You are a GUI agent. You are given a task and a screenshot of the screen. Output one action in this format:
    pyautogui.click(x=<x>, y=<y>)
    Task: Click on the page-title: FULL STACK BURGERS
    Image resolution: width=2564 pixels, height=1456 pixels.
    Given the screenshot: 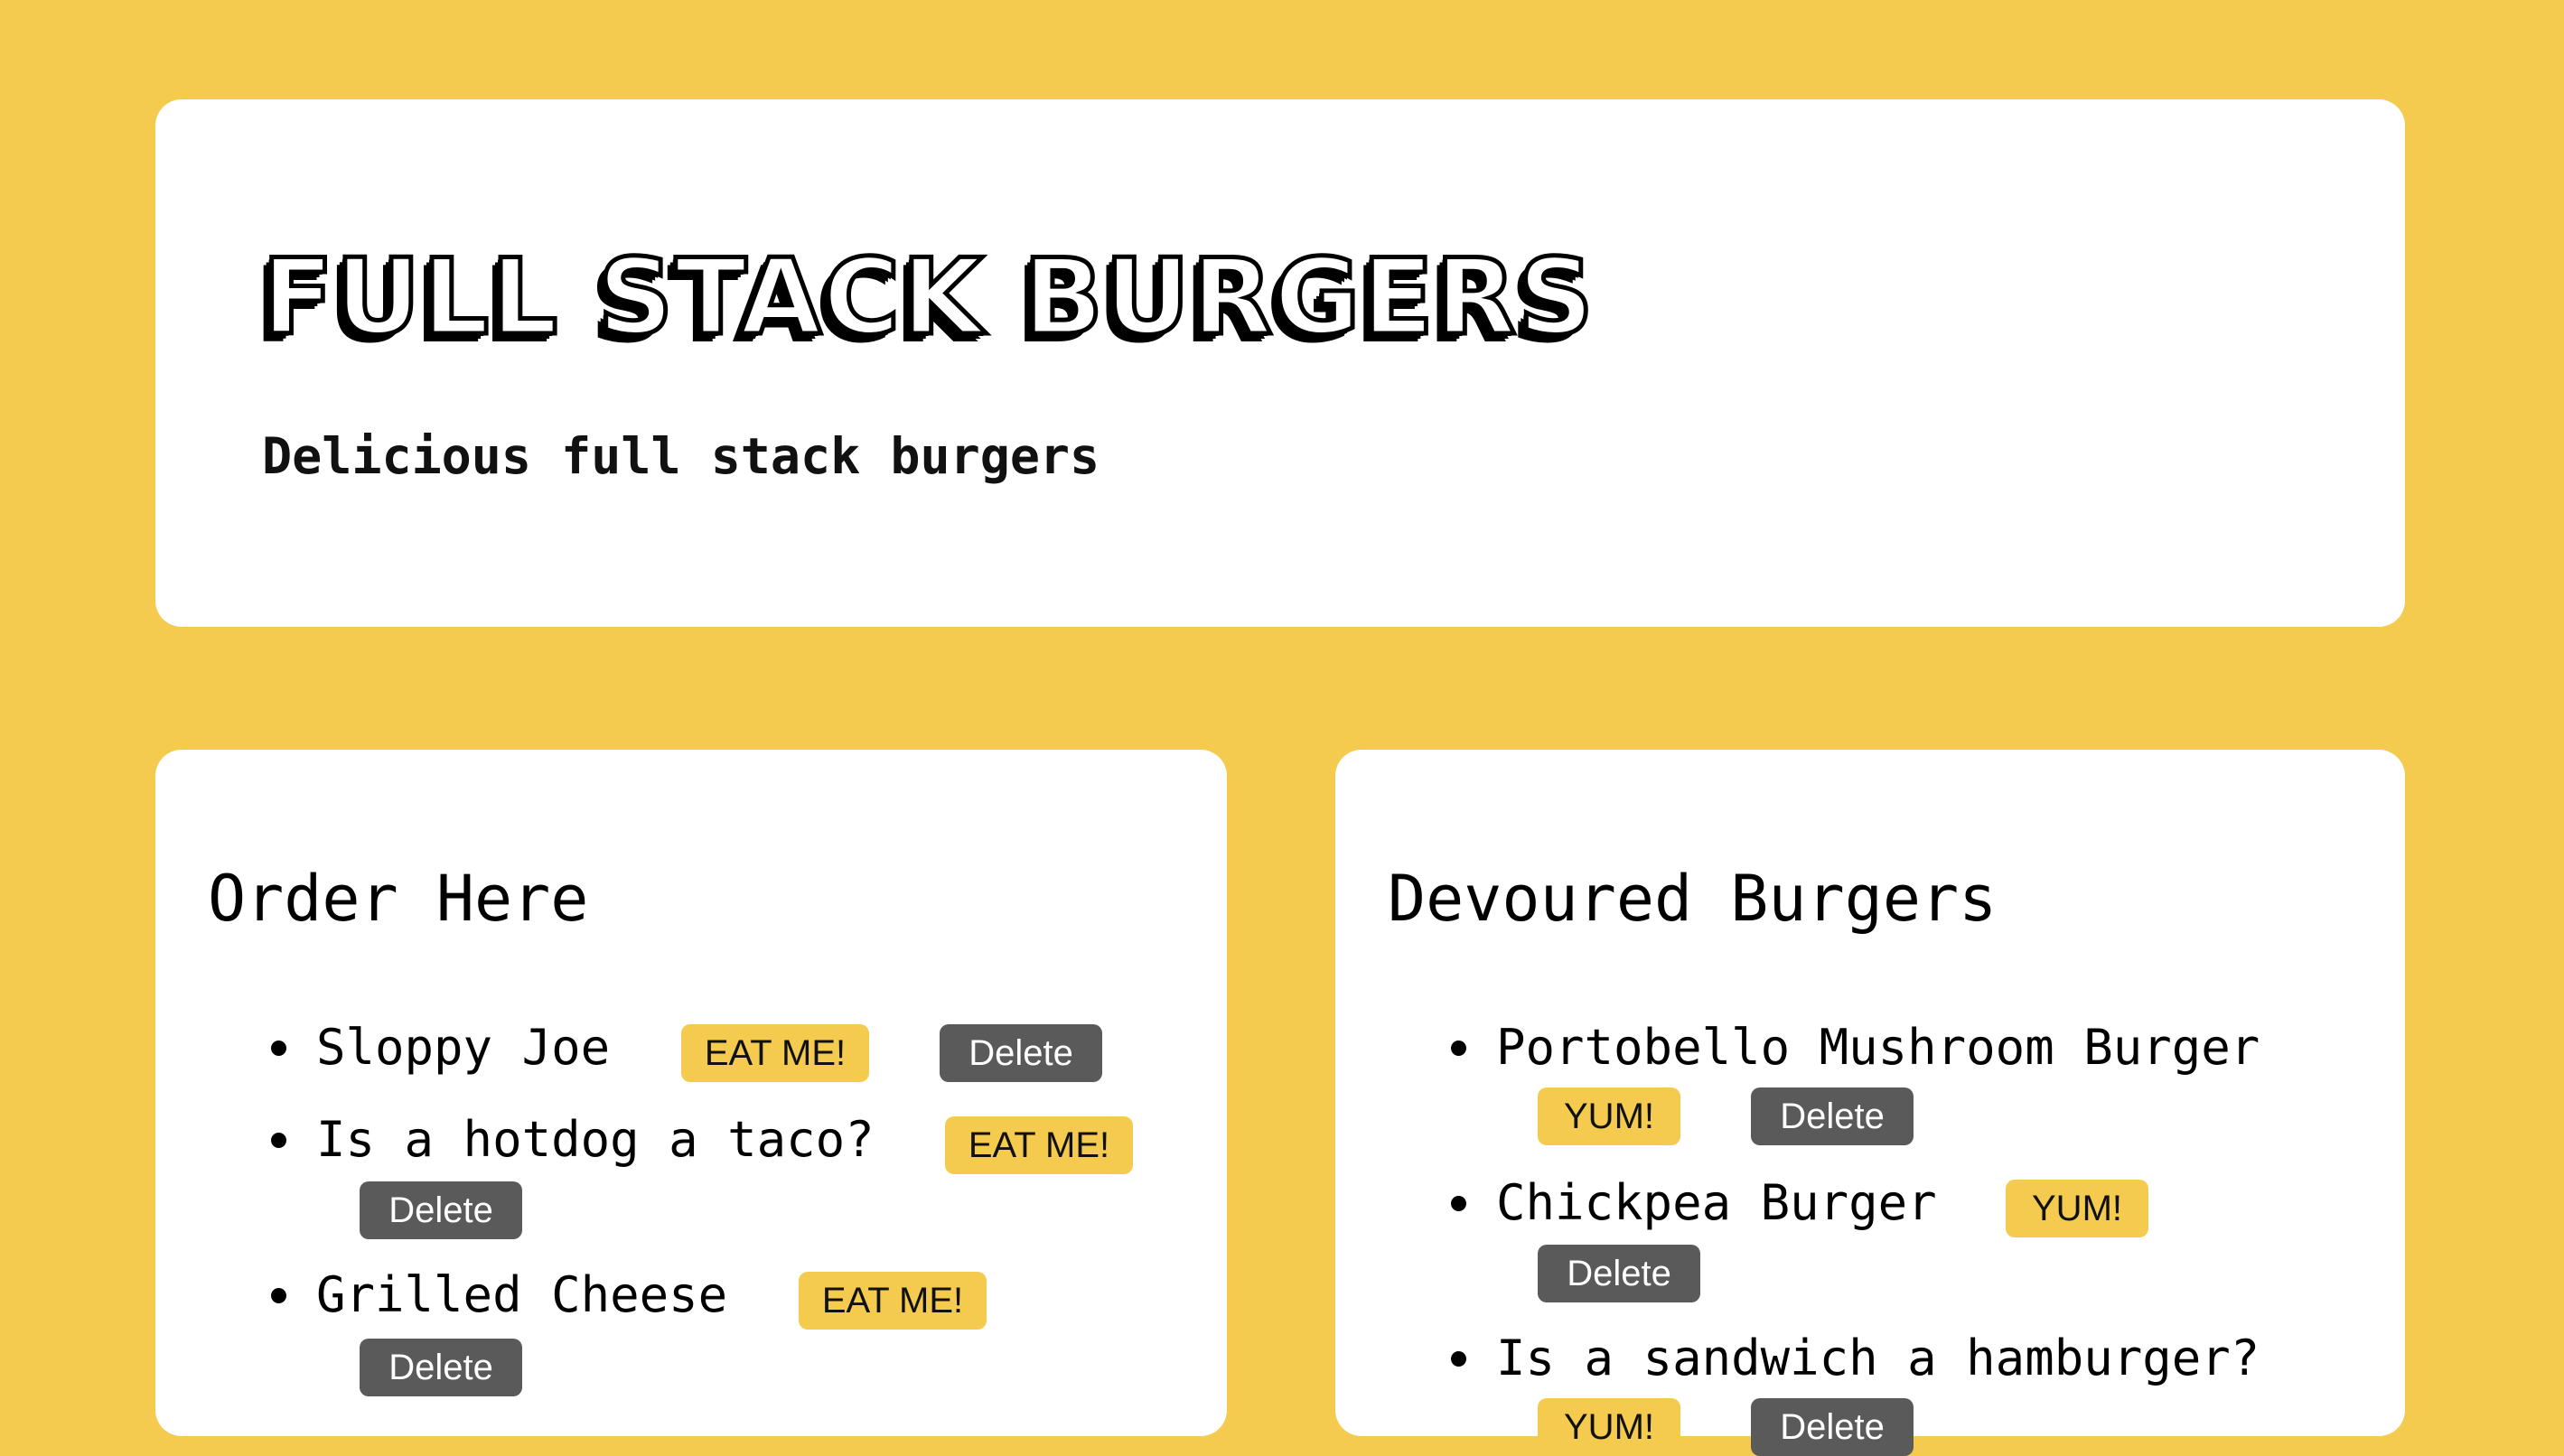 What is the action you would take?
    pyautogui.click(x=928, y=298)
    